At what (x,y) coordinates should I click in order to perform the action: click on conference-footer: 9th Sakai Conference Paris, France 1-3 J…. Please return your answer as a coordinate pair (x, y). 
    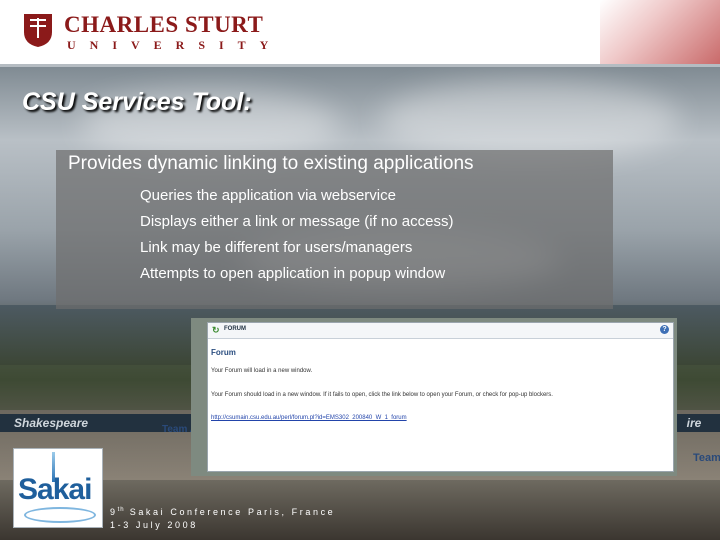
    Looking at the image, I should click on (222, 518).